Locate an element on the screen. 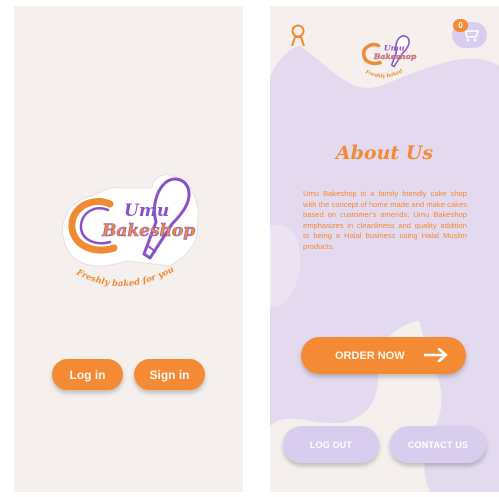 The width and height of the screenshot is (499, 497). arrow-right-icon is located at coordinates (436, 355).